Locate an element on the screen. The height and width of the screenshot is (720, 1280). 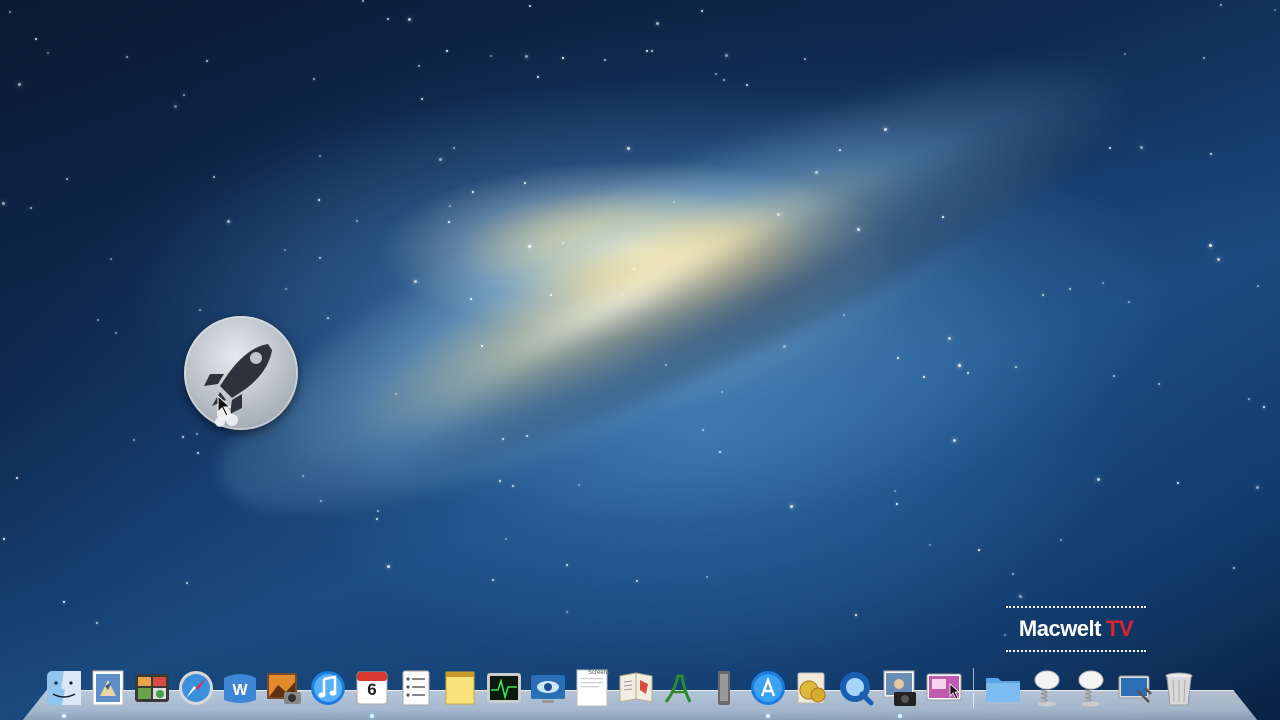
dock-item-screen-sharing is located at coordinates (548, 688).